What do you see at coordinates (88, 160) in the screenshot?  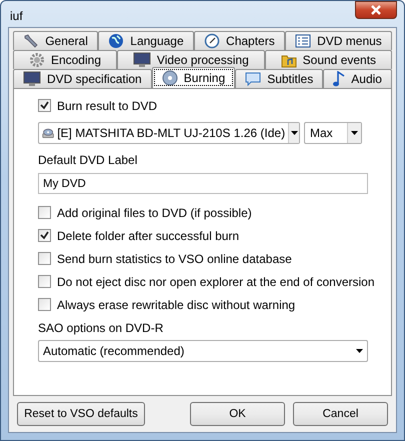 I see `field-label: Default DVD Label` at bounding box center [88, 160].